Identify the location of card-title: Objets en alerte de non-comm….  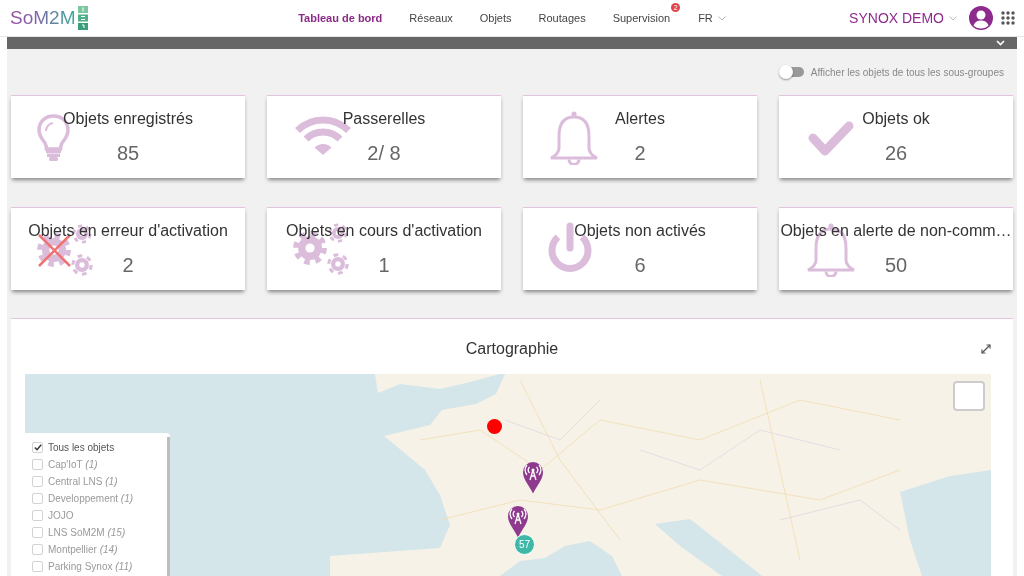
(896, 231).